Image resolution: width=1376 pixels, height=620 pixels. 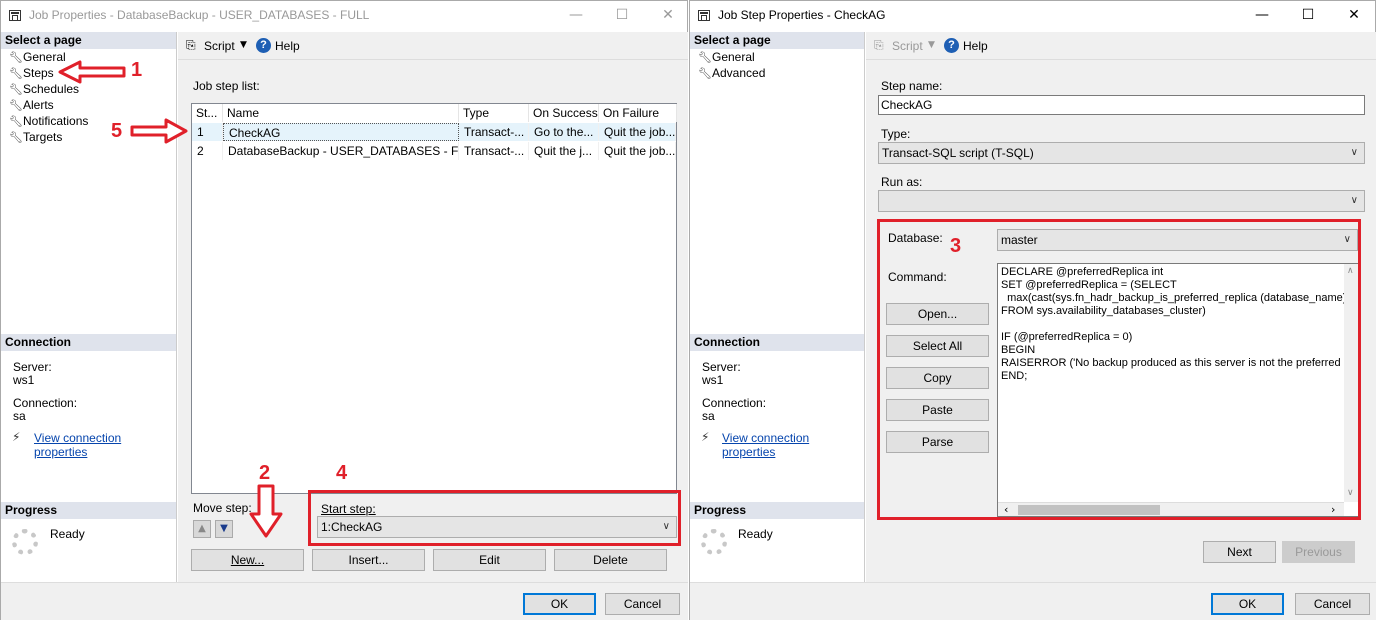 I want to click on run-as-dropdown: ∨, so click(x=1121, y=201).